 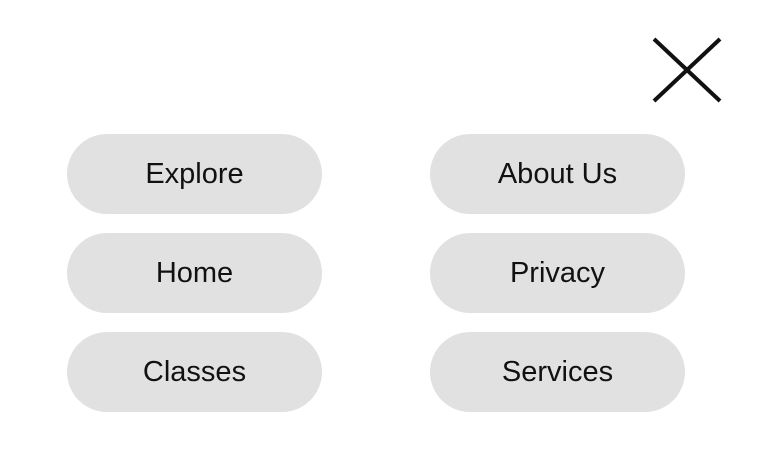 I want to click on menu-item-label: About Us, so click(x=557, y=173).